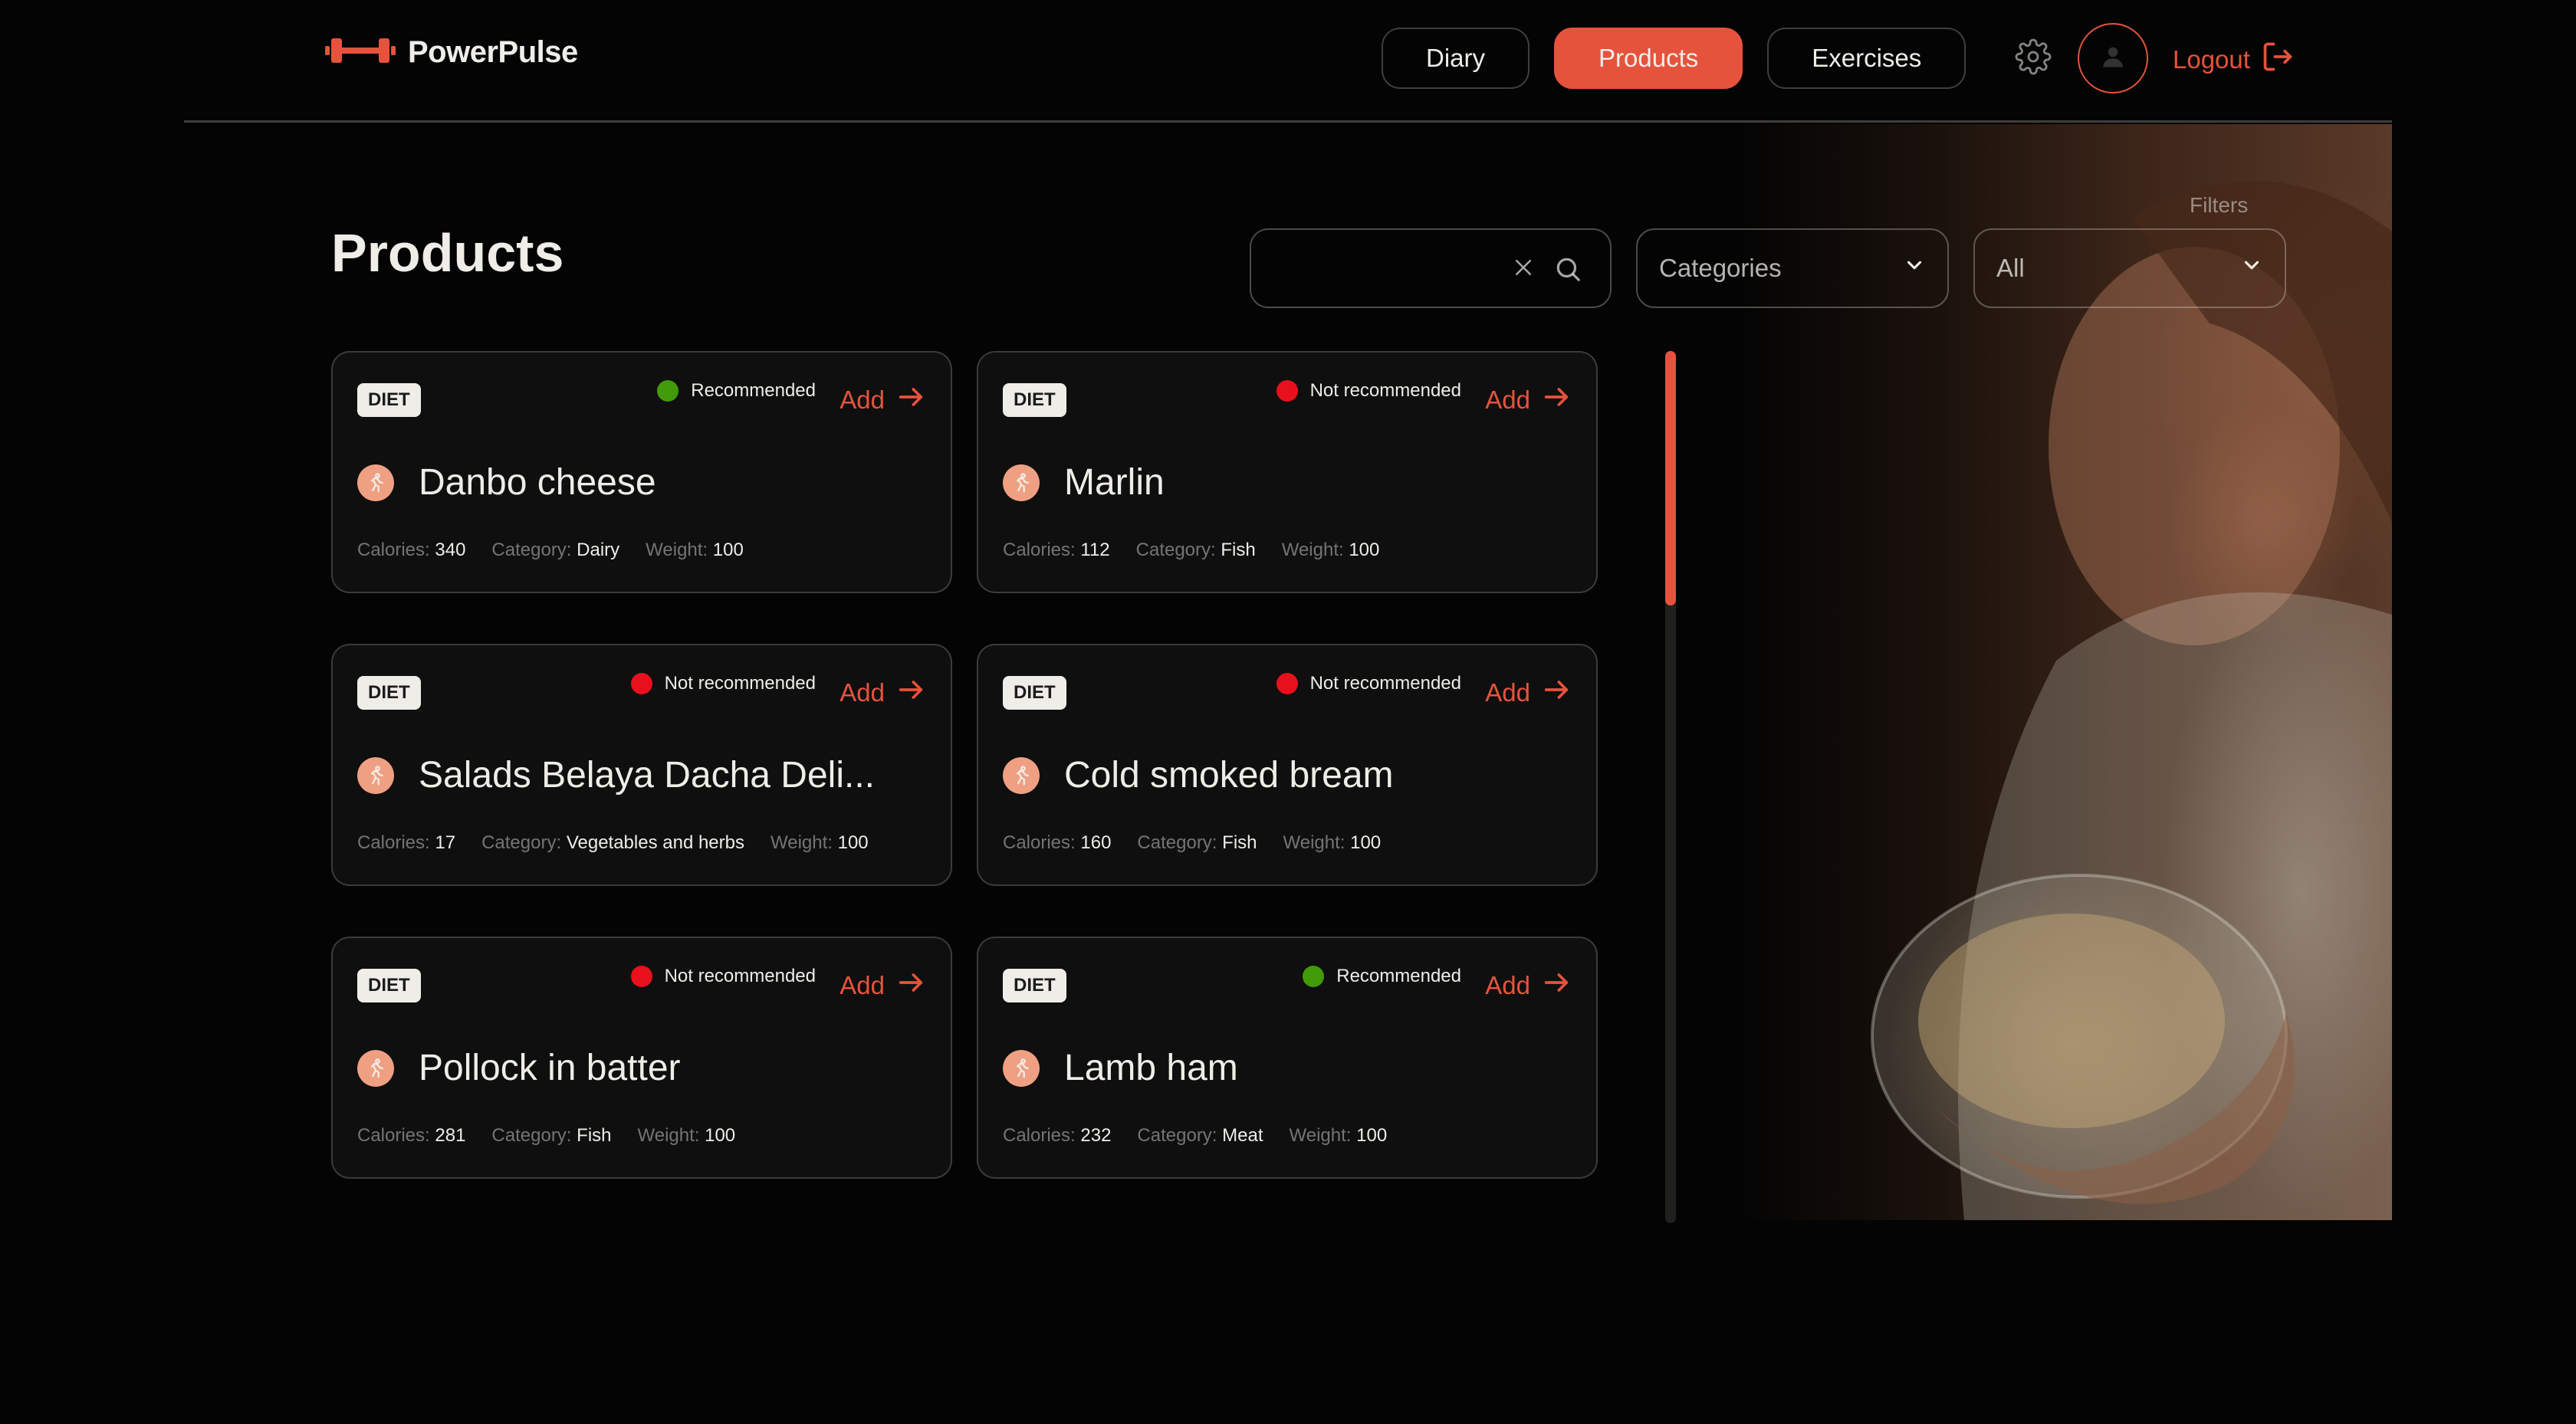 The height and width of the screenshot is (1424, 2576). Describe the element at coordinates (450, 1135) in the screenshot. I see `calories-value: 281` at that location.